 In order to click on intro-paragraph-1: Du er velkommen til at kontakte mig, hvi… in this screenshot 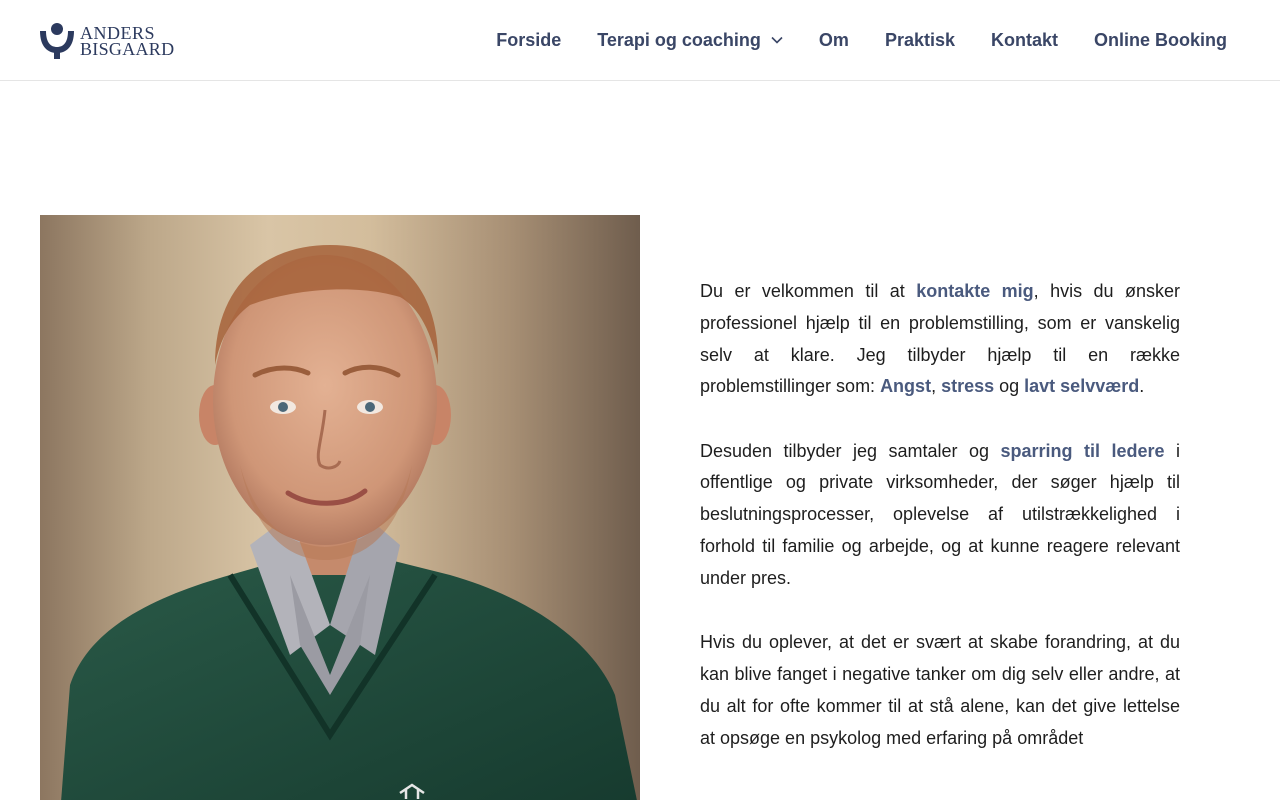, I will do `click(940, 339)`.